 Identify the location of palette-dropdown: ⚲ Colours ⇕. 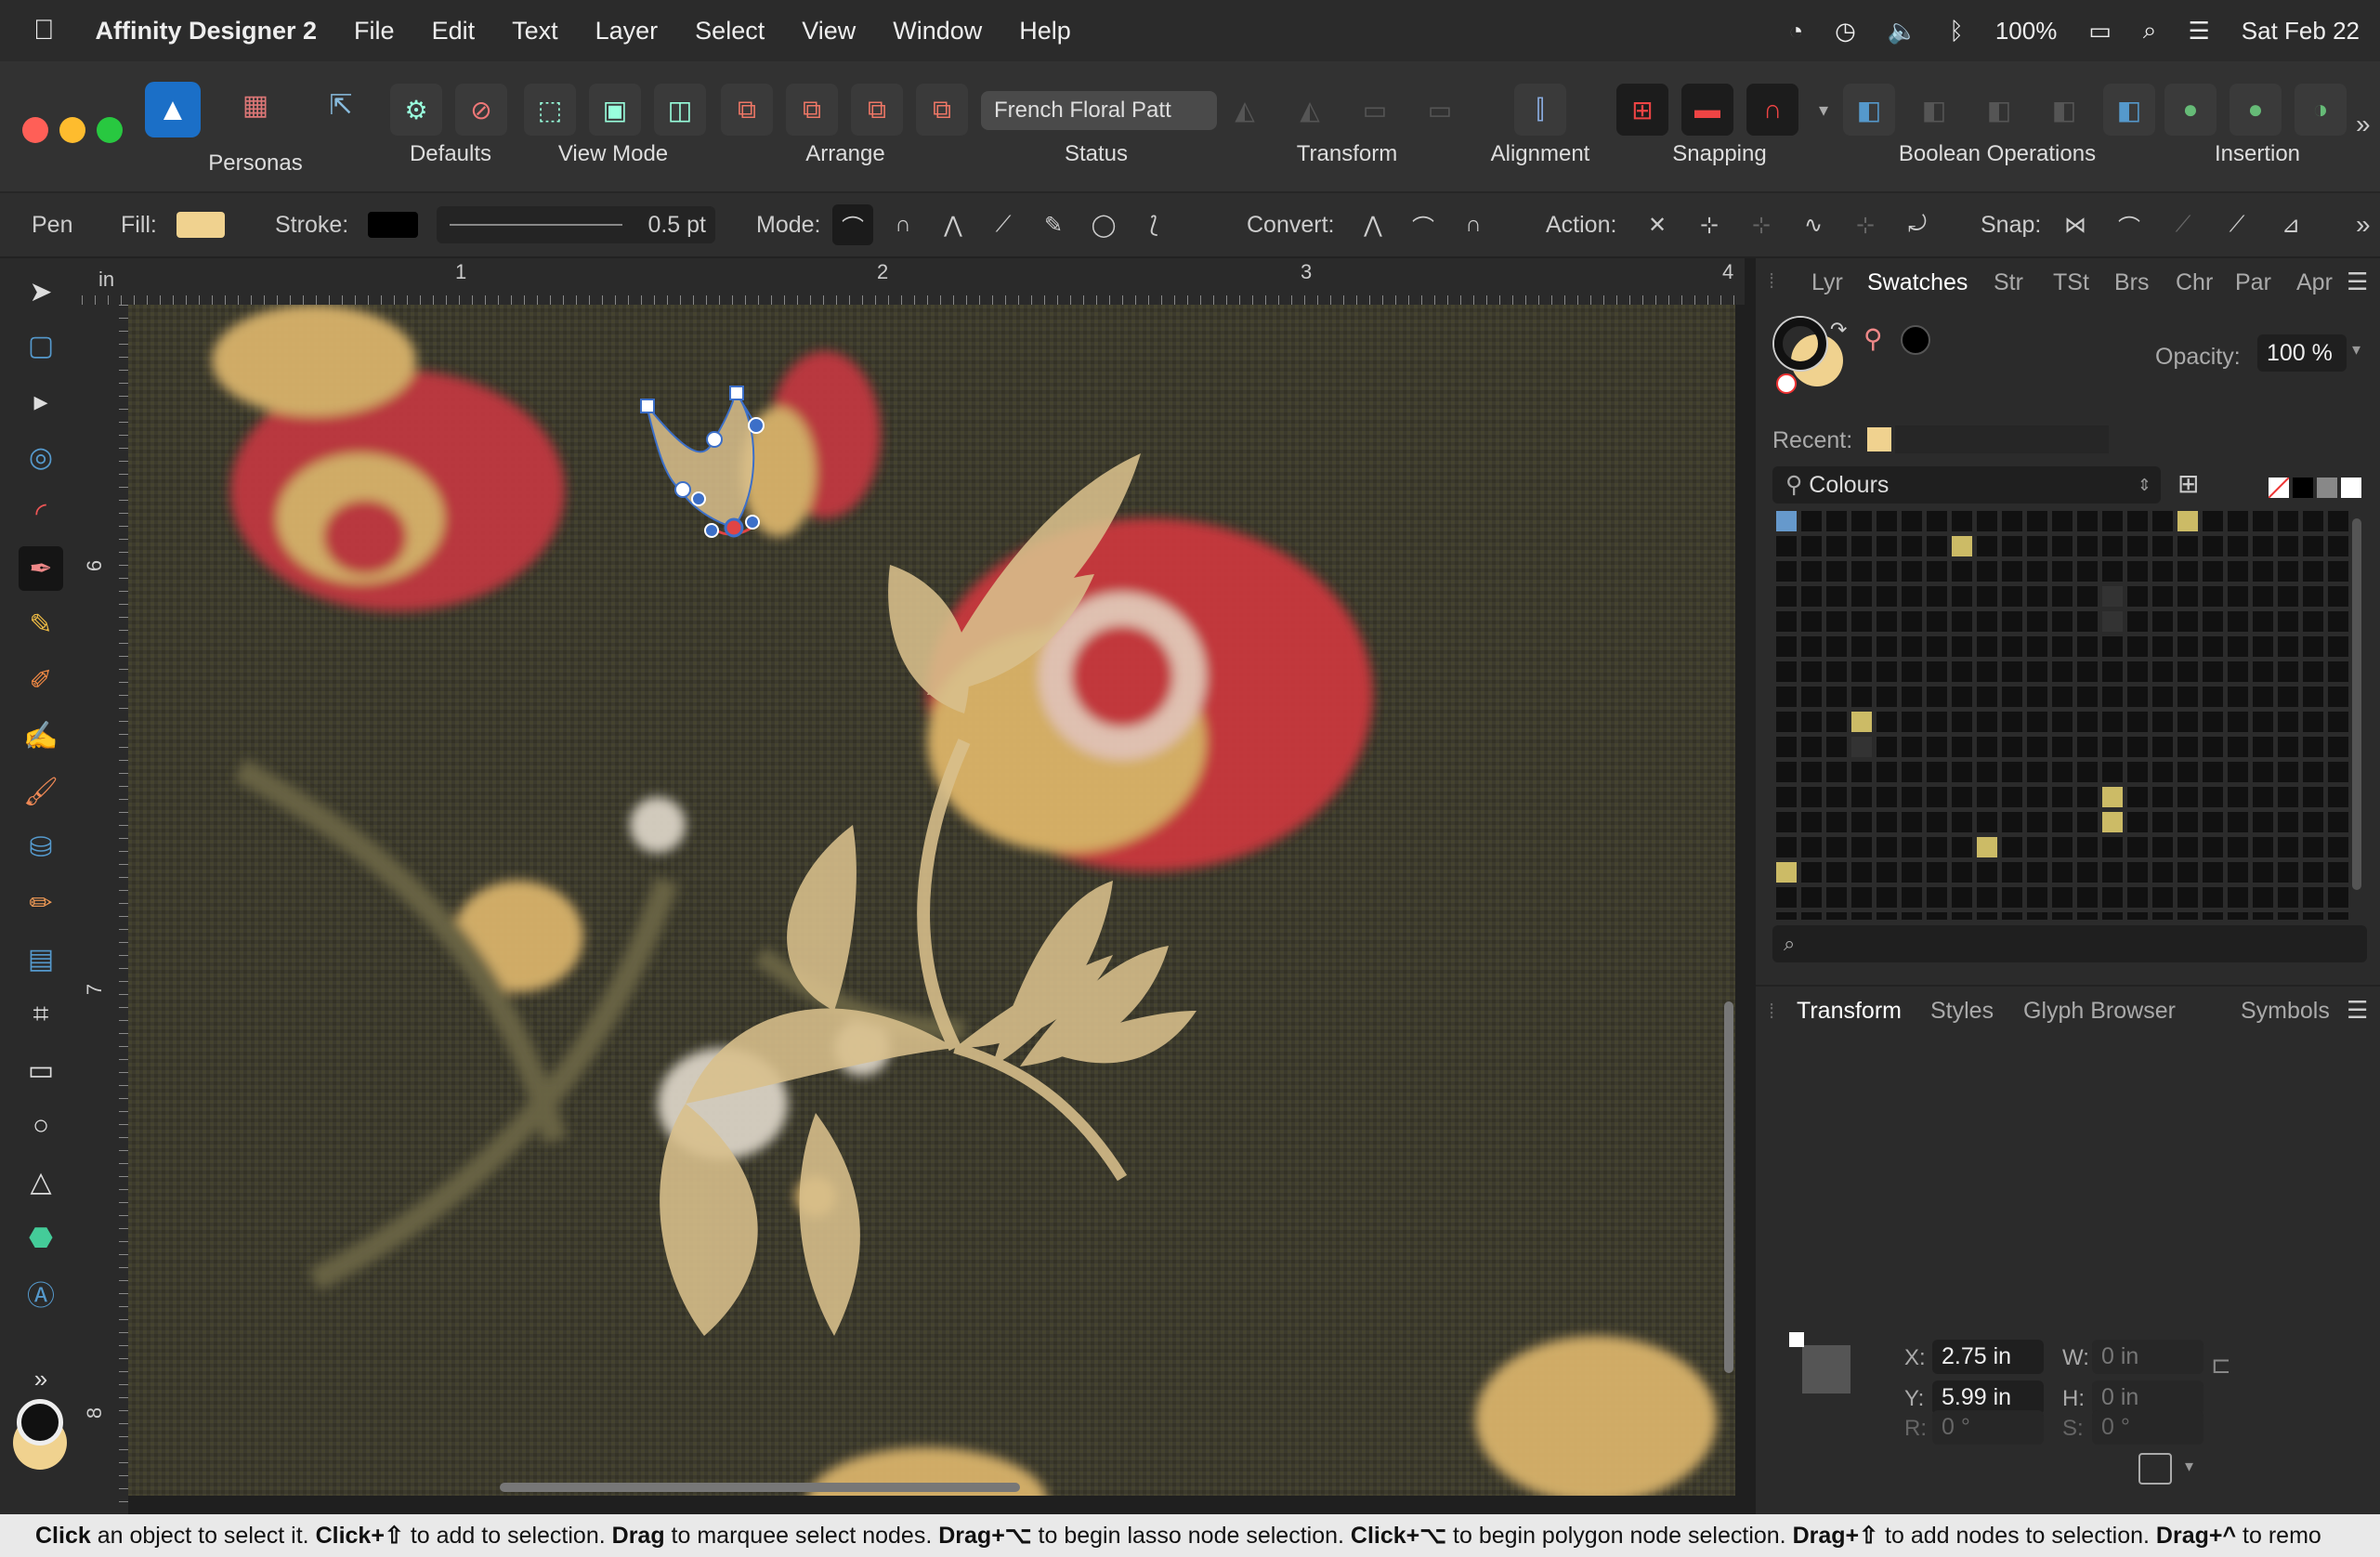
(1966, 485).